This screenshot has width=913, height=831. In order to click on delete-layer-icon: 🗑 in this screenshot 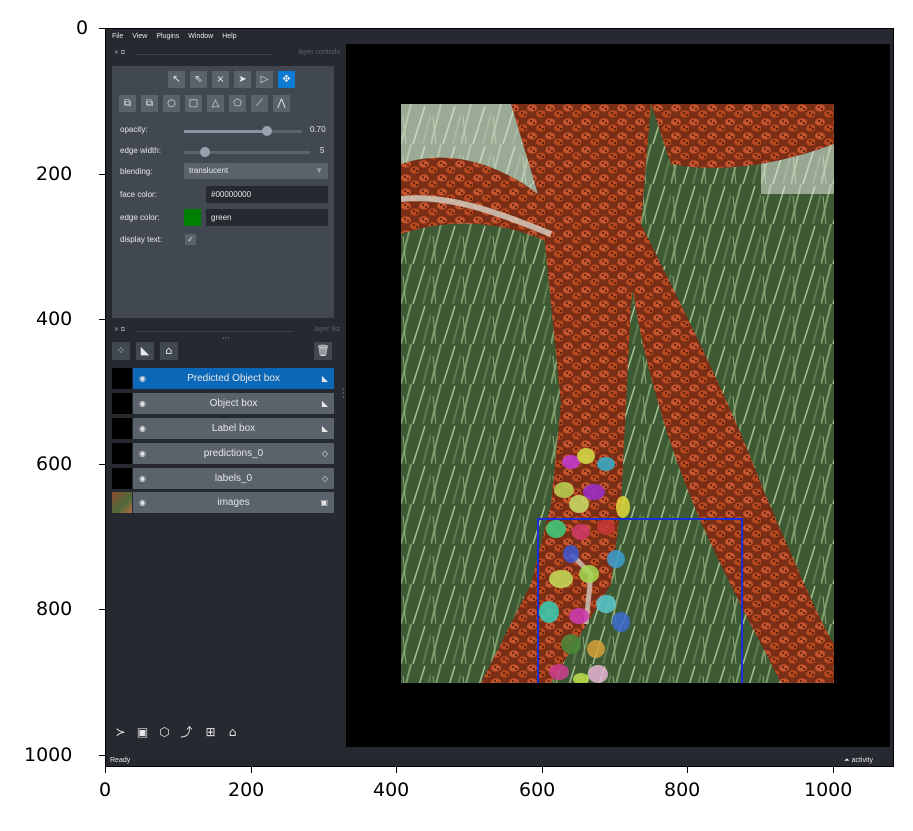, I will do `click(323, 351)`.